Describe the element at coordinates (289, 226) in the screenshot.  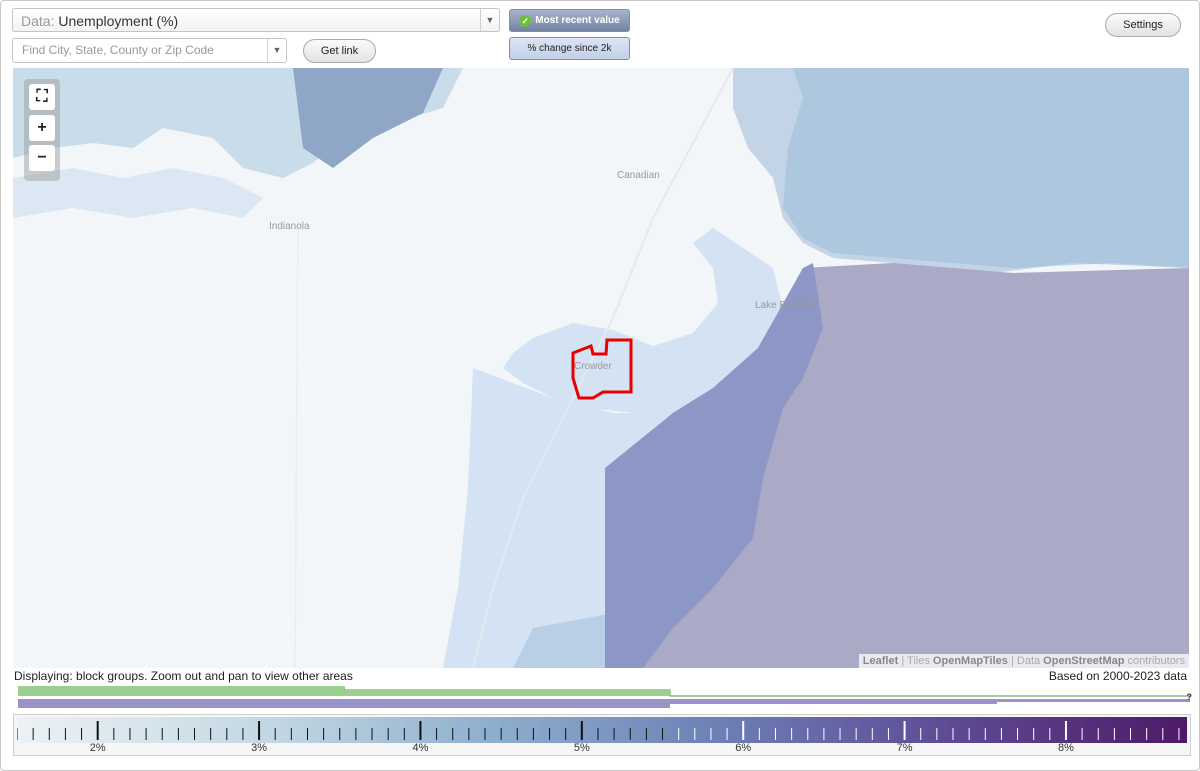
I see `place-label: Indianola` at that location.